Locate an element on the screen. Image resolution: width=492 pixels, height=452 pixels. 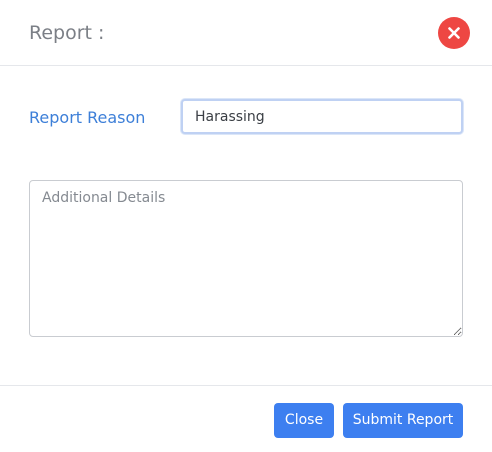
report-reason-label: Report Reason is located at coordinates (87, 117).